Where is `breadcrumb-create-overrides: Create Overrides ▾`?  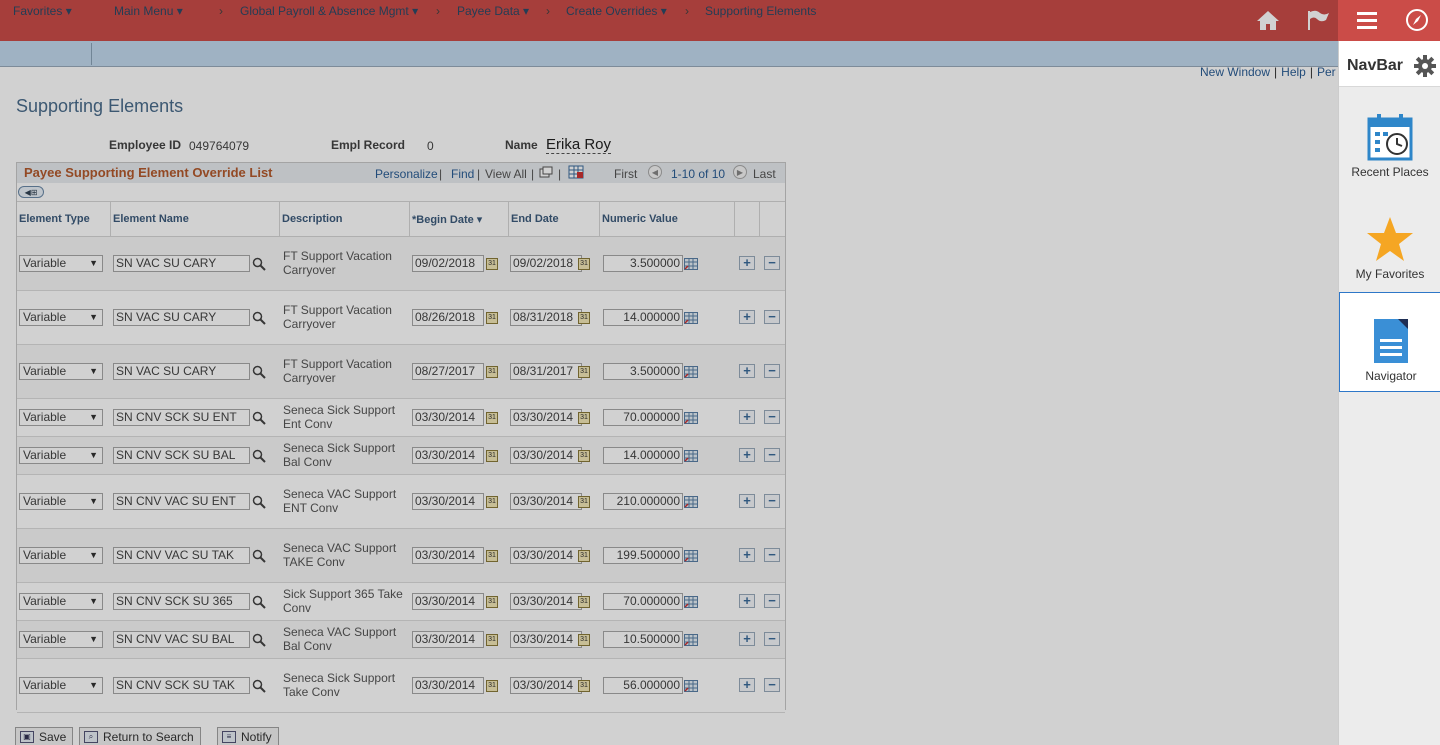
breadcrumb-create-overrides: Create Overrides ▾ is located at coordinates (616, 11).